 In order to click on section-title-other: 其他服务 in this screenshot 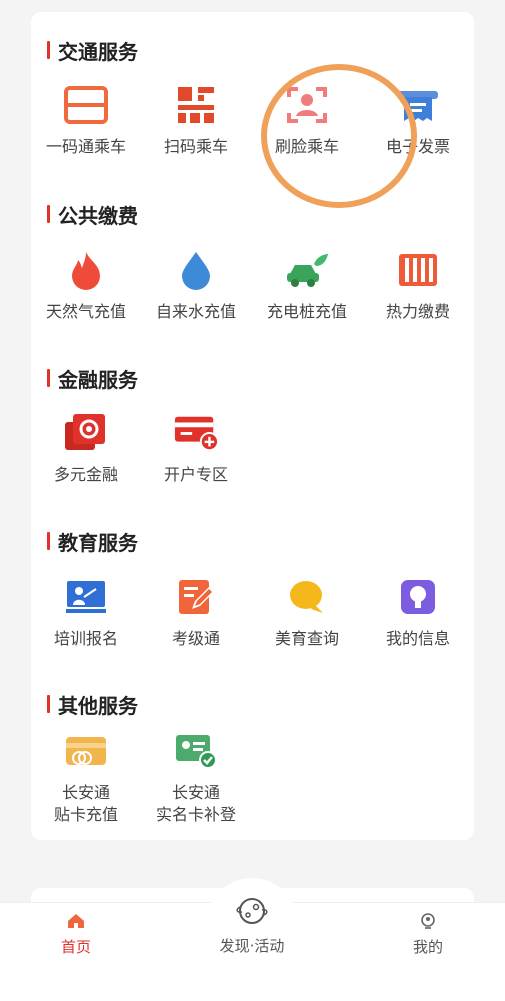, I will do `click(92, 704)`.